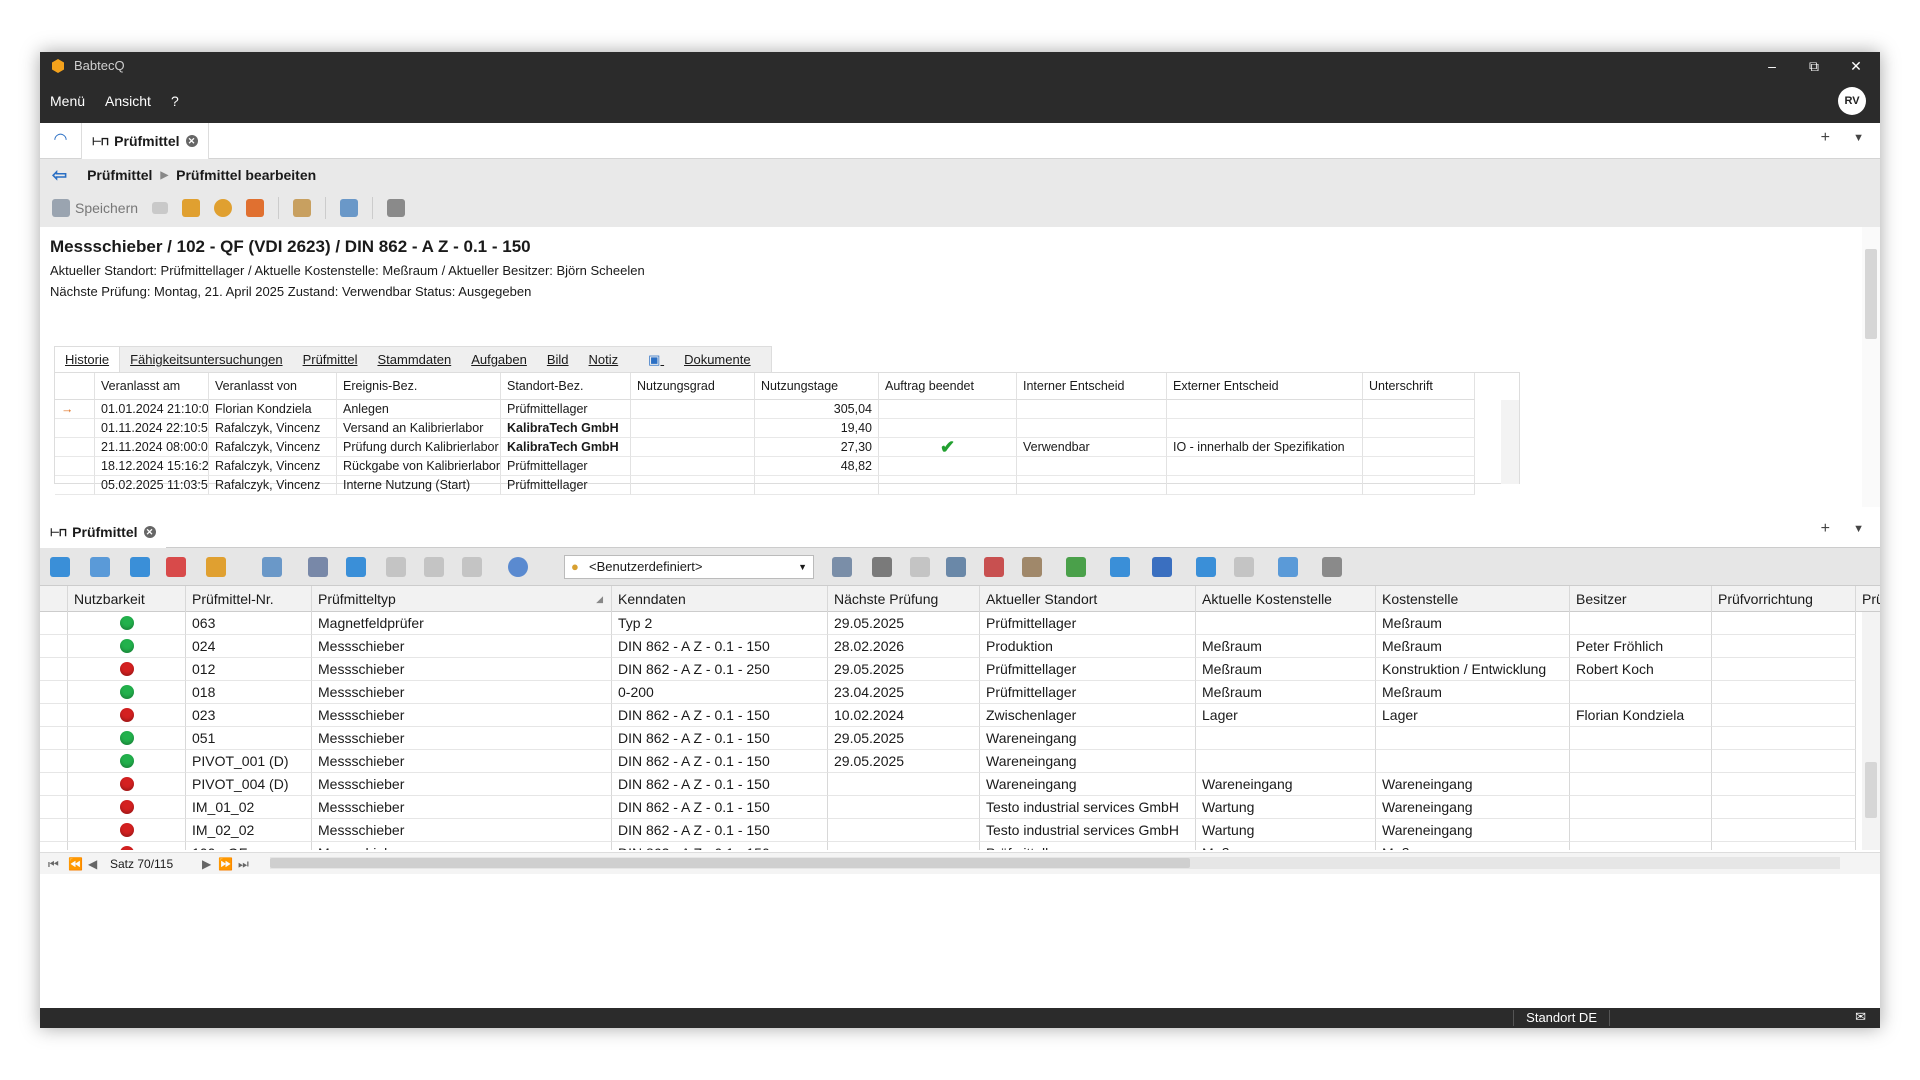 The image size is (1920, 1080). I want to click on column-header: Prü, so click(1868, 599).